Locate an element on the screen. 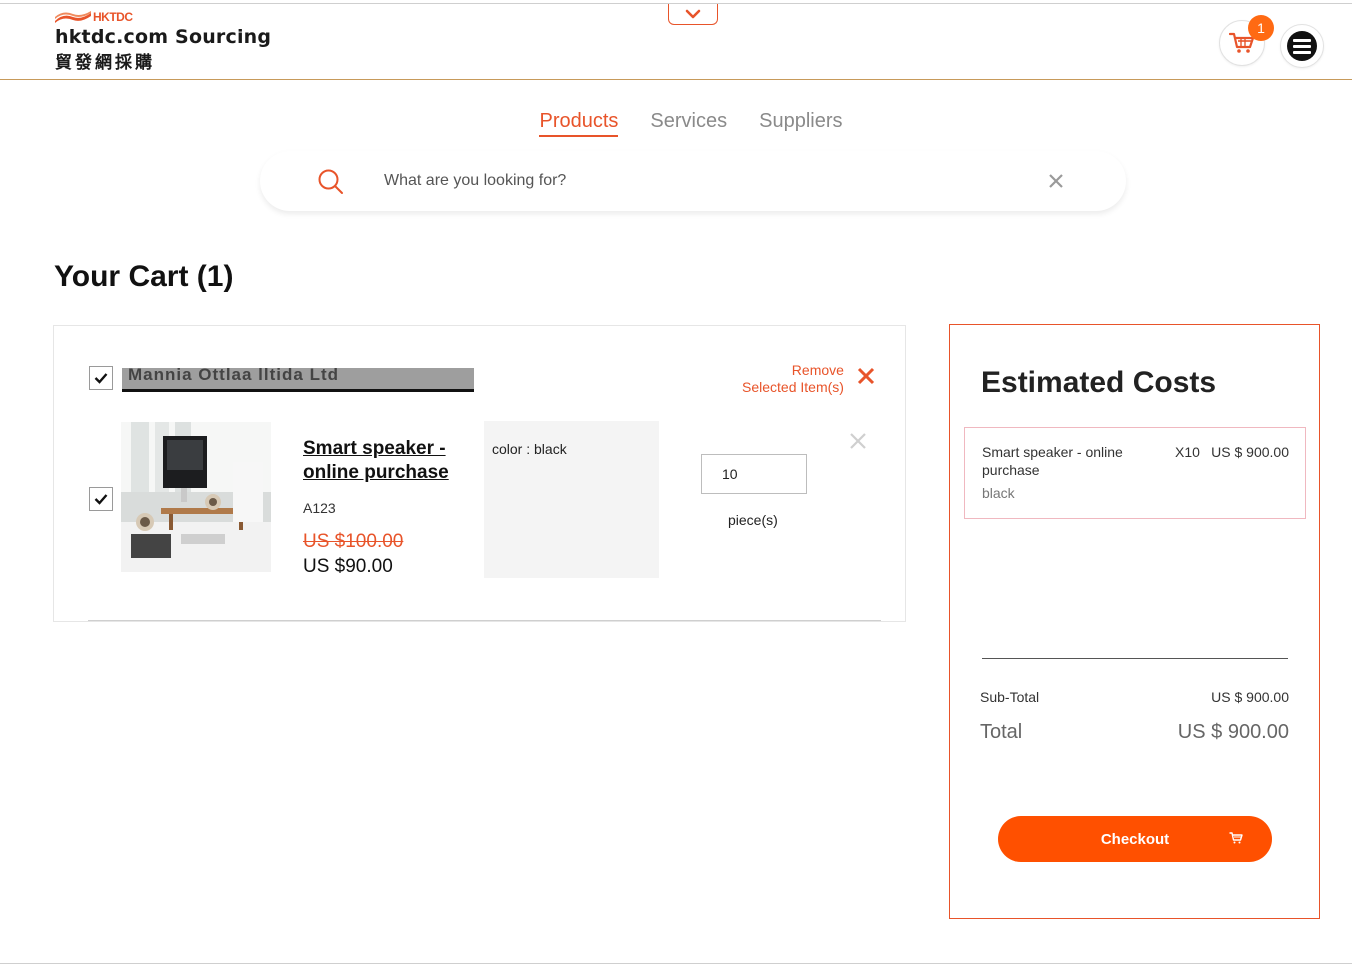  item-checkbox is located at coordinates (101, 499).